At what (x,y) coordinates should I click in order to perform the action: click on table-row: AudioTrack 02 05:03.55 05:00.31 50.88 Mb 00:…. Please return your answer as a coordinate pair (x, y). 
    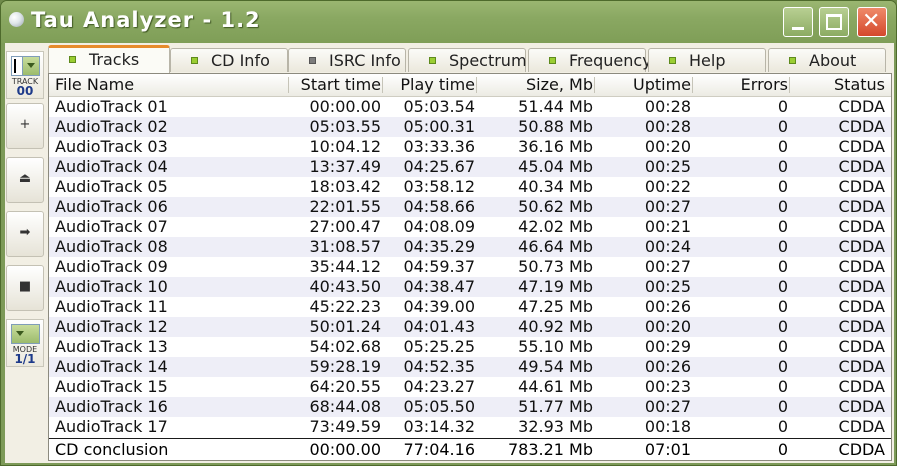
    Looking at the image, I should click on (470, 127).